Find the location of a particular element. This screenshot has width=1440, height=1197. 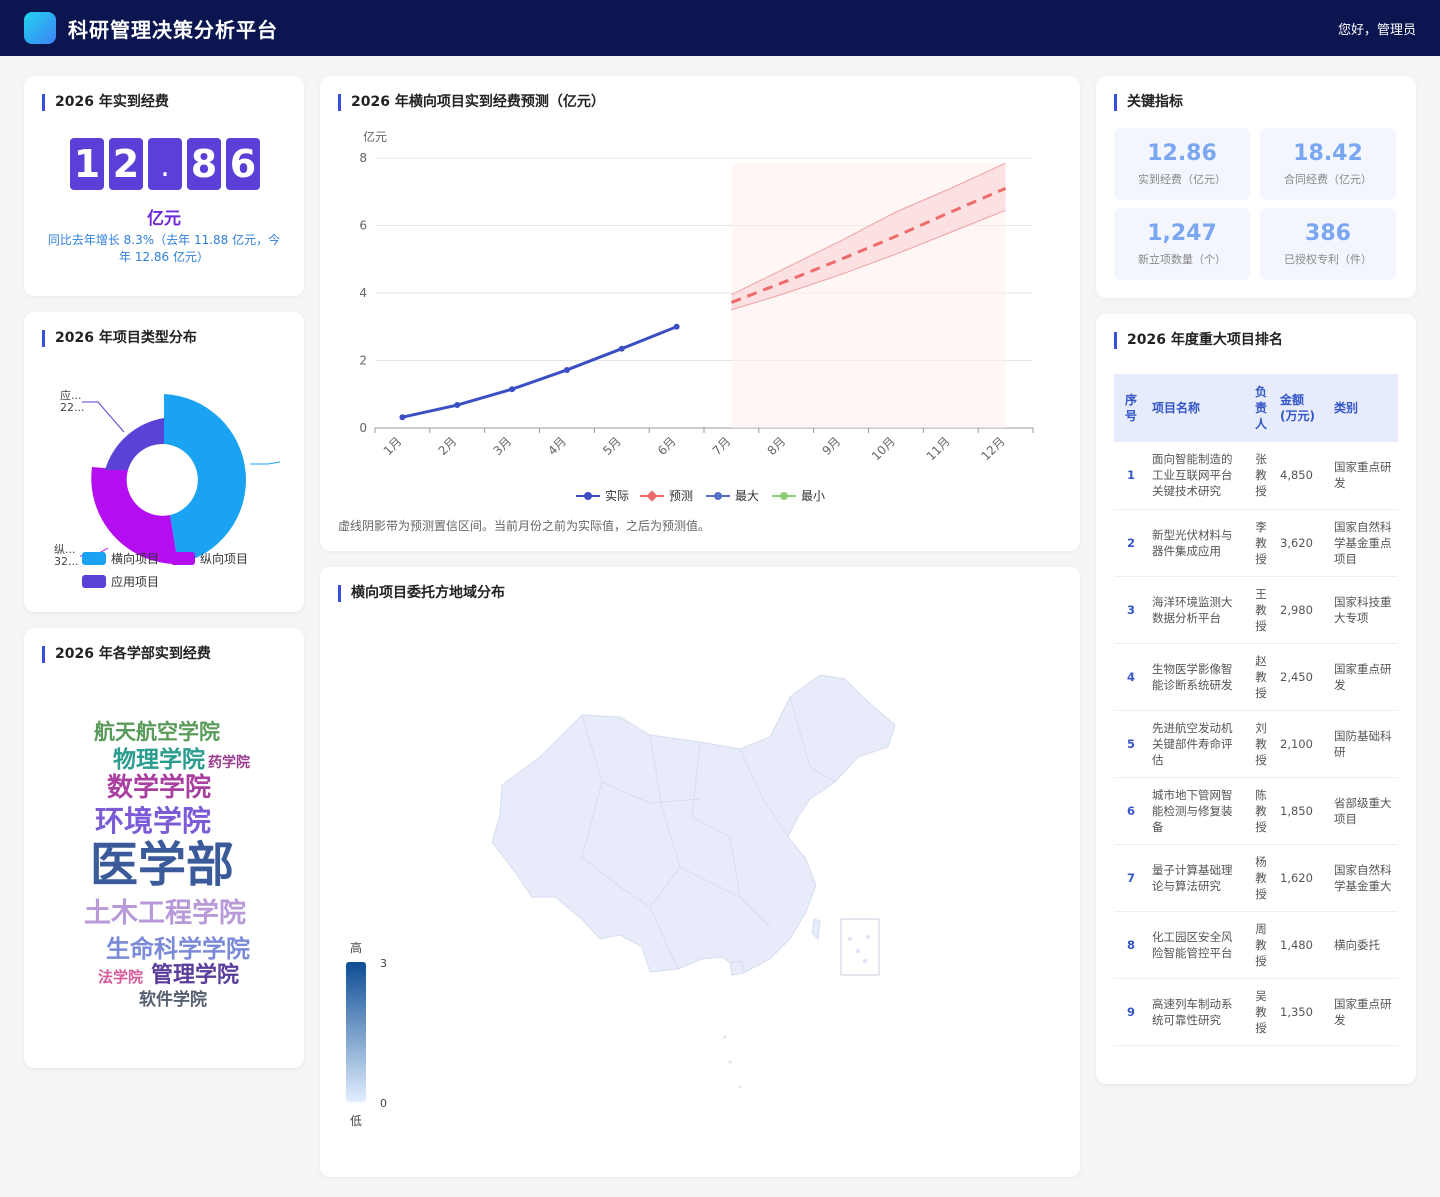

legend-label: 最小 is located at coordinates (813, 496).